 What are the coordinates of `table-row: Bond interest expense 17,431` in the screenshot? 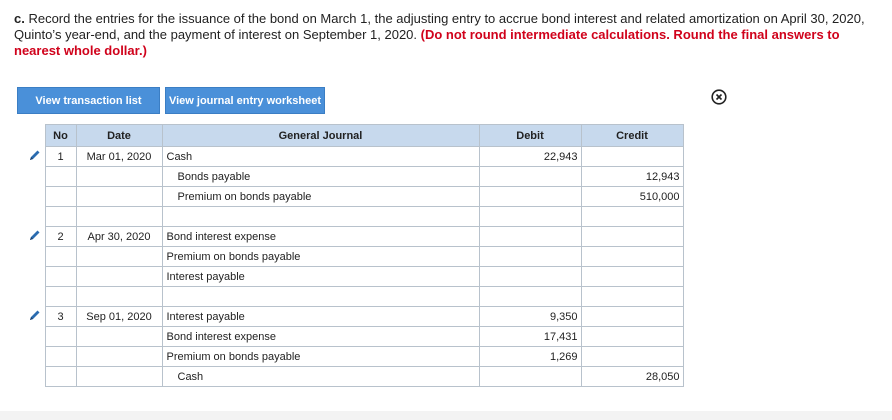 It's located at (354, 336).